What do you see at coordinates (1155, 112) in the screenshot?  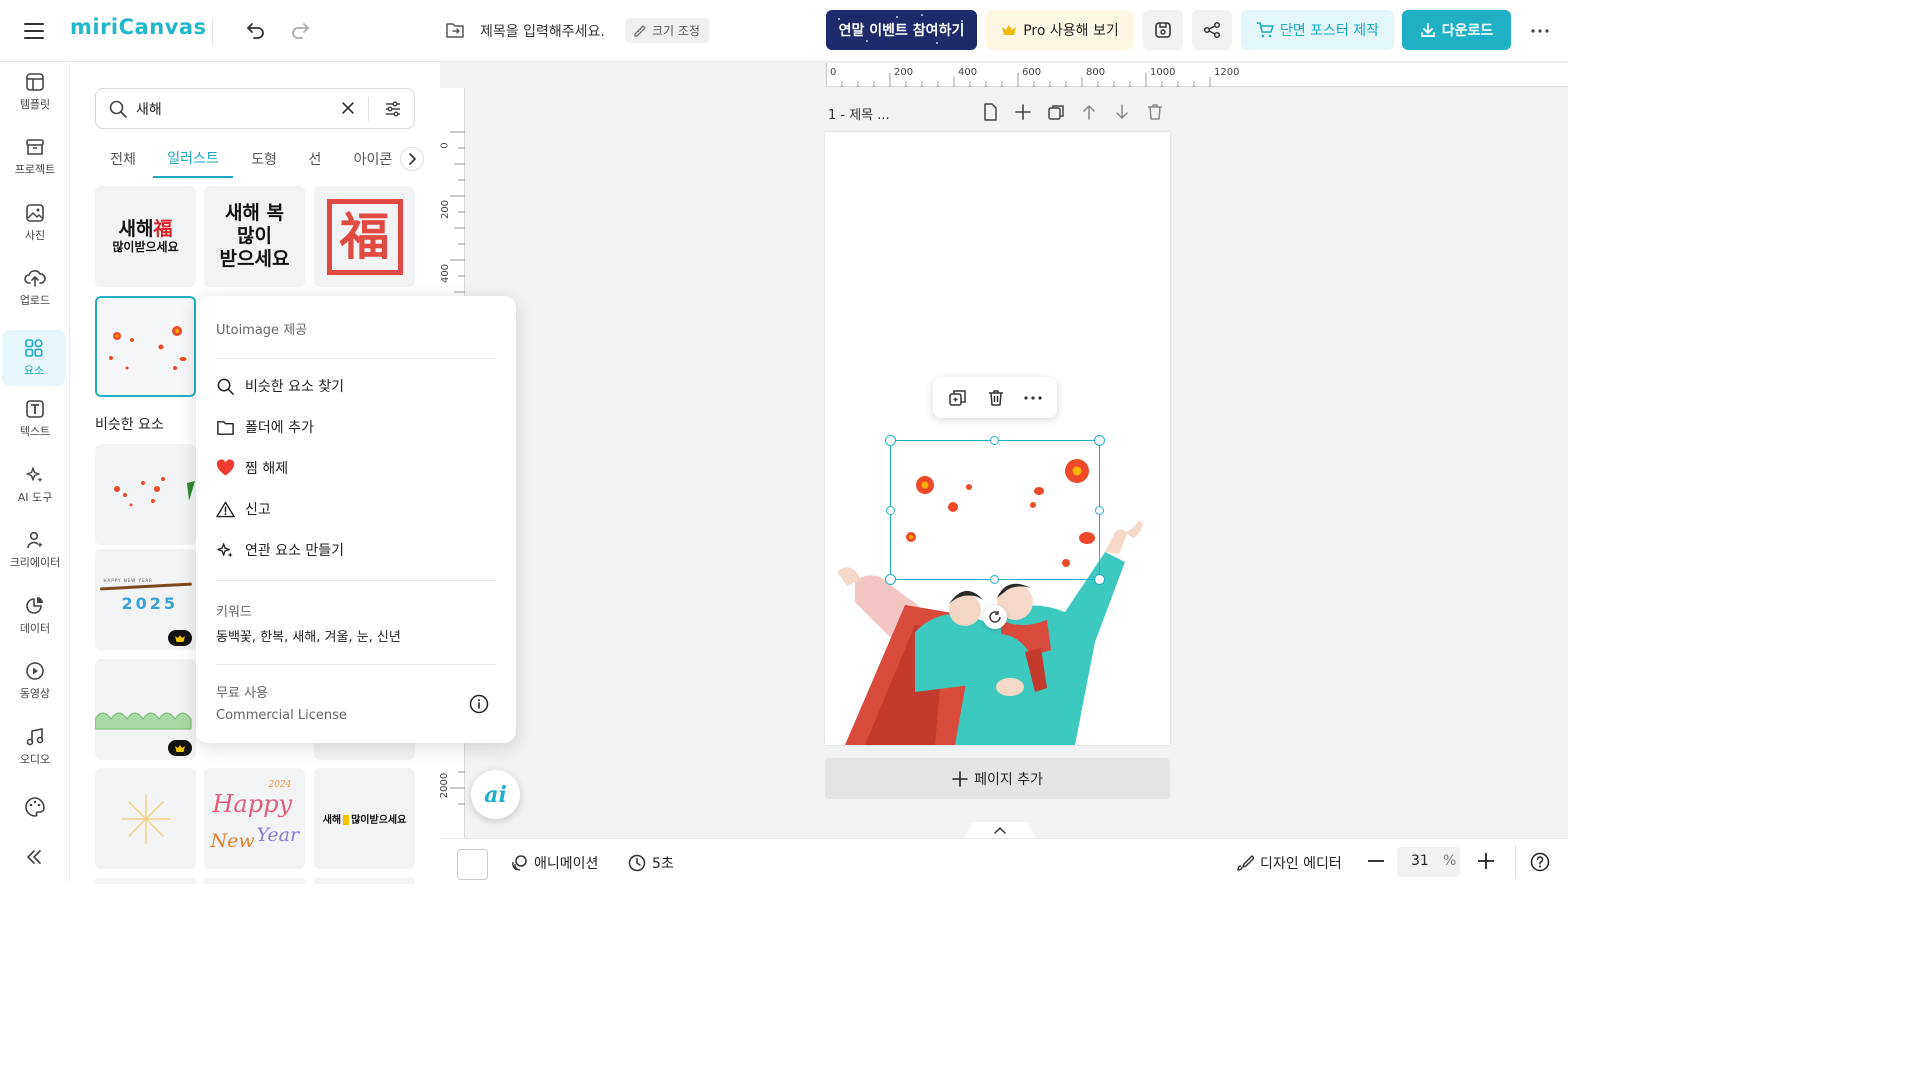 I see `delete-page-icon` at bounding box center [1155, 112].